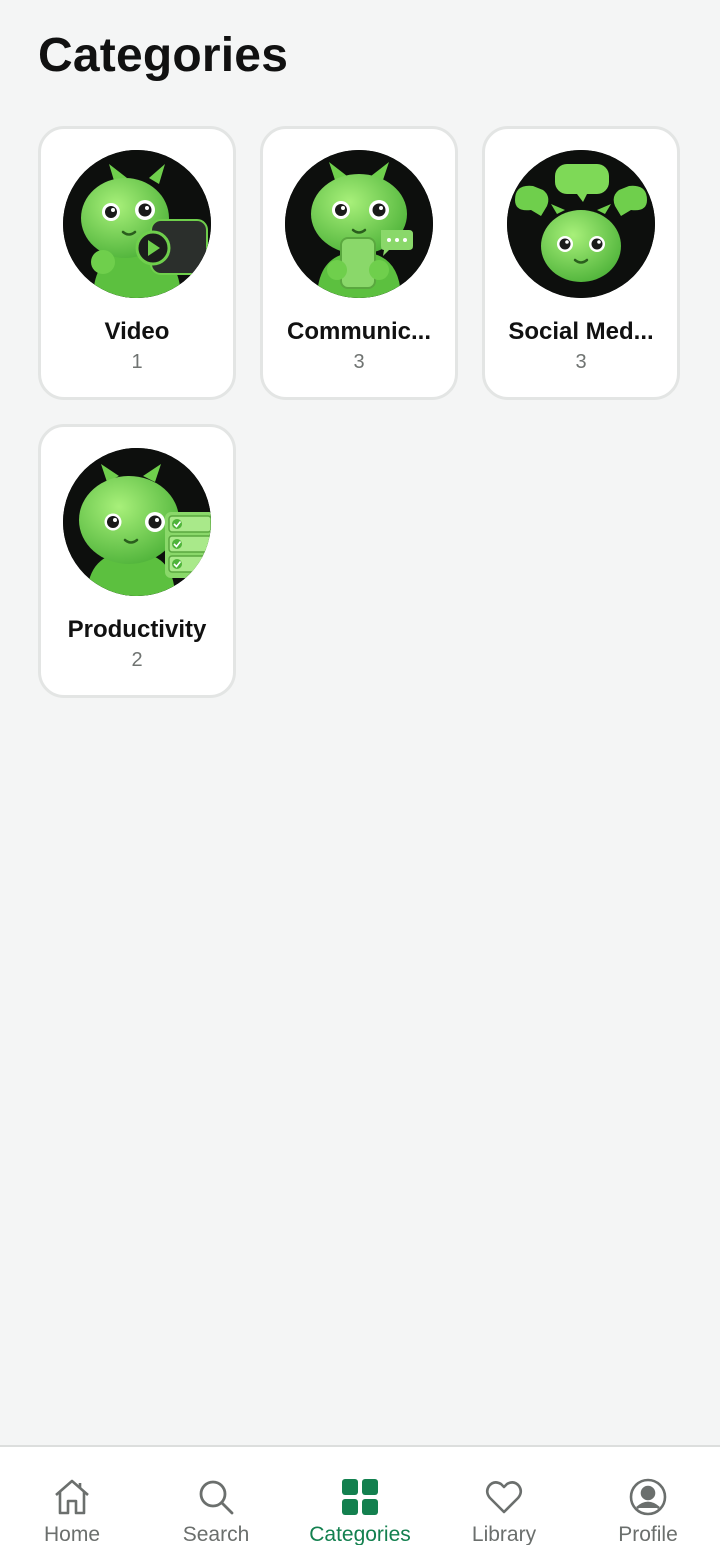  I want to click on nav-item-library: Library, so click(504, 1502).